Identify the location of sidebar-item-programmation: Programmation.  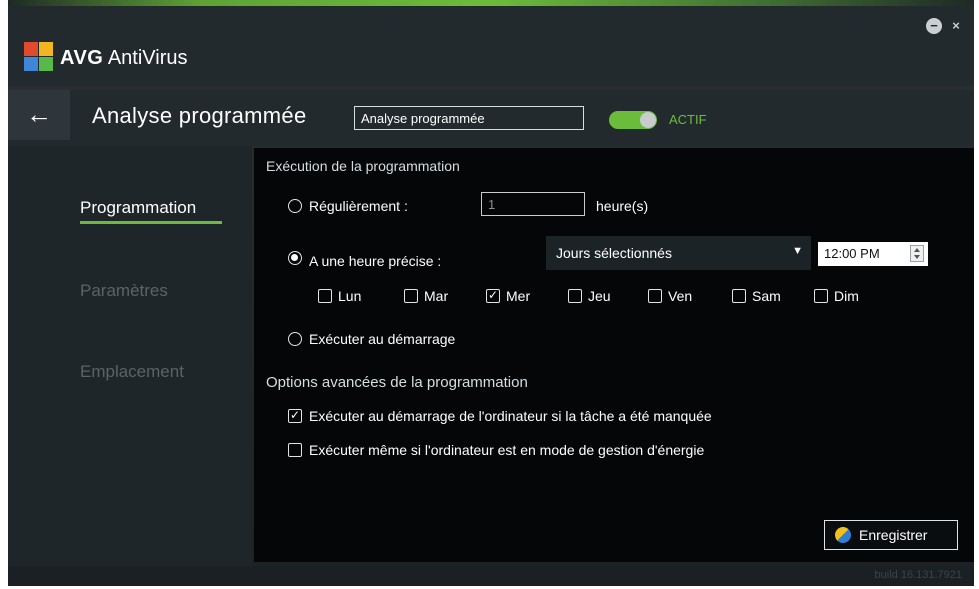
(138, 208).